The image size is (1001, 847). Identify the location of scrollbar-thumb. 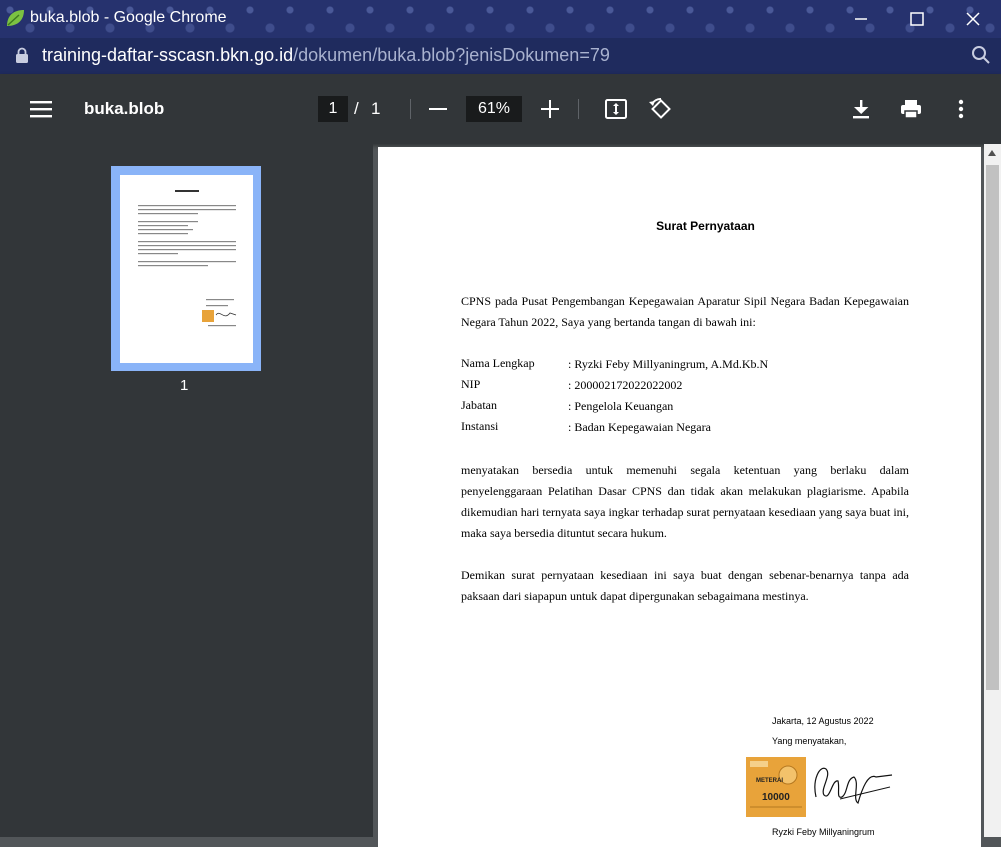
(992, 427).